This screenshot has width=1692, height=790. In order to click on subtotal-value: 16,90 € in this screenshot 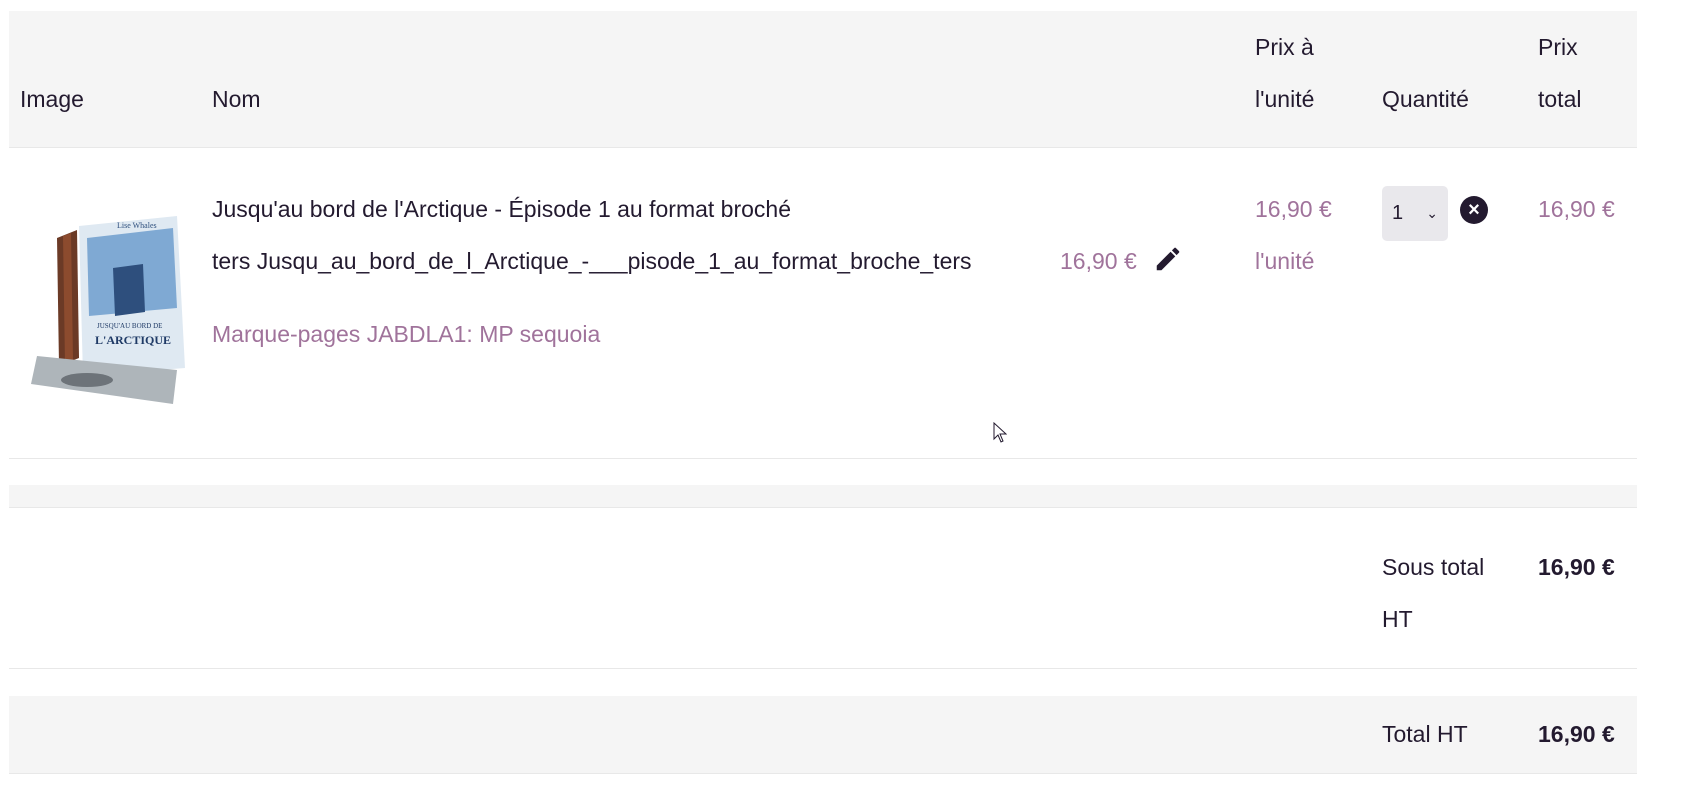, I will do `click(1576, 567)`.